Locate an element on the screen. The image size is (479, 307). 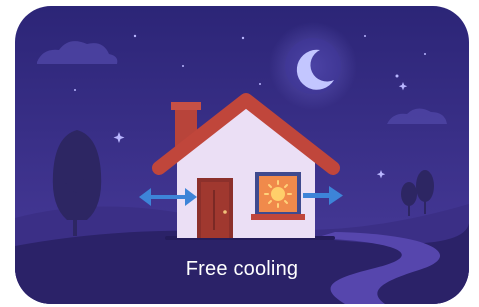
moon-icon is located at coordinates (313, 66).